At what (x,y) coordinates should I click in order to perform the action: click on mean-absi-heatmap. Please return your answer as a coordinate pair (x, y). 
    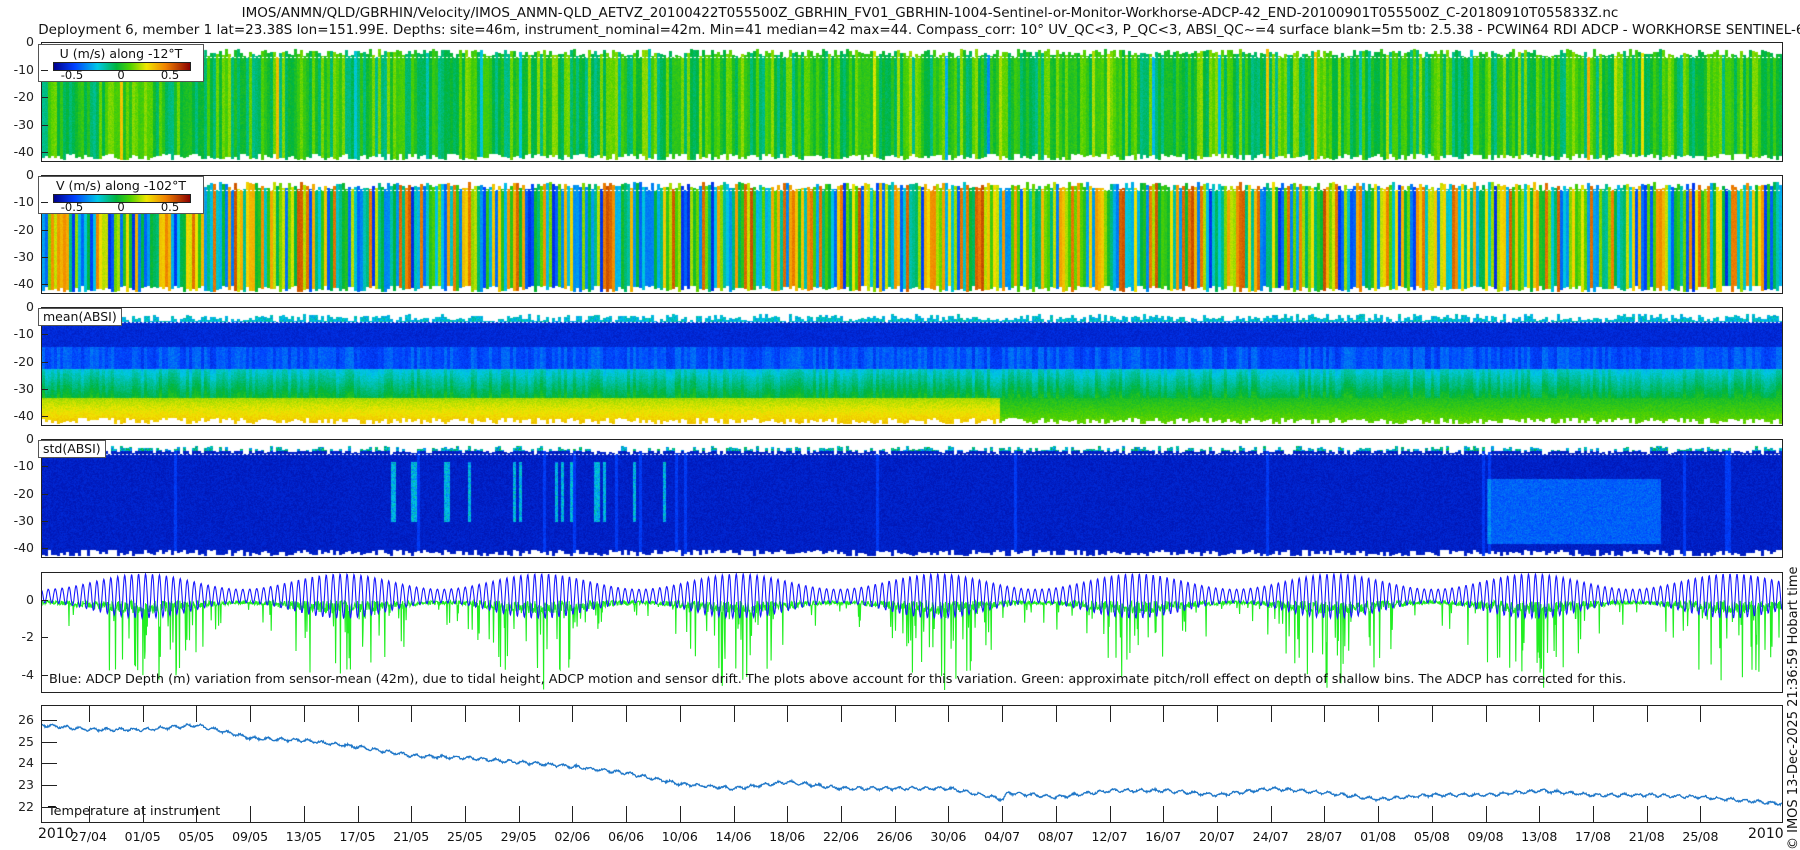
    Looking at the image, I should click on (912, 366).